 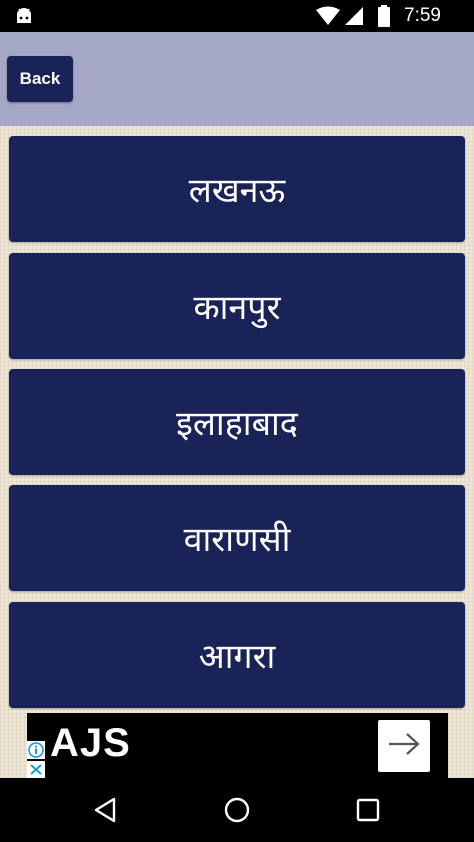 I want to click on arrow-right-icon, so click(x=404, y=746).